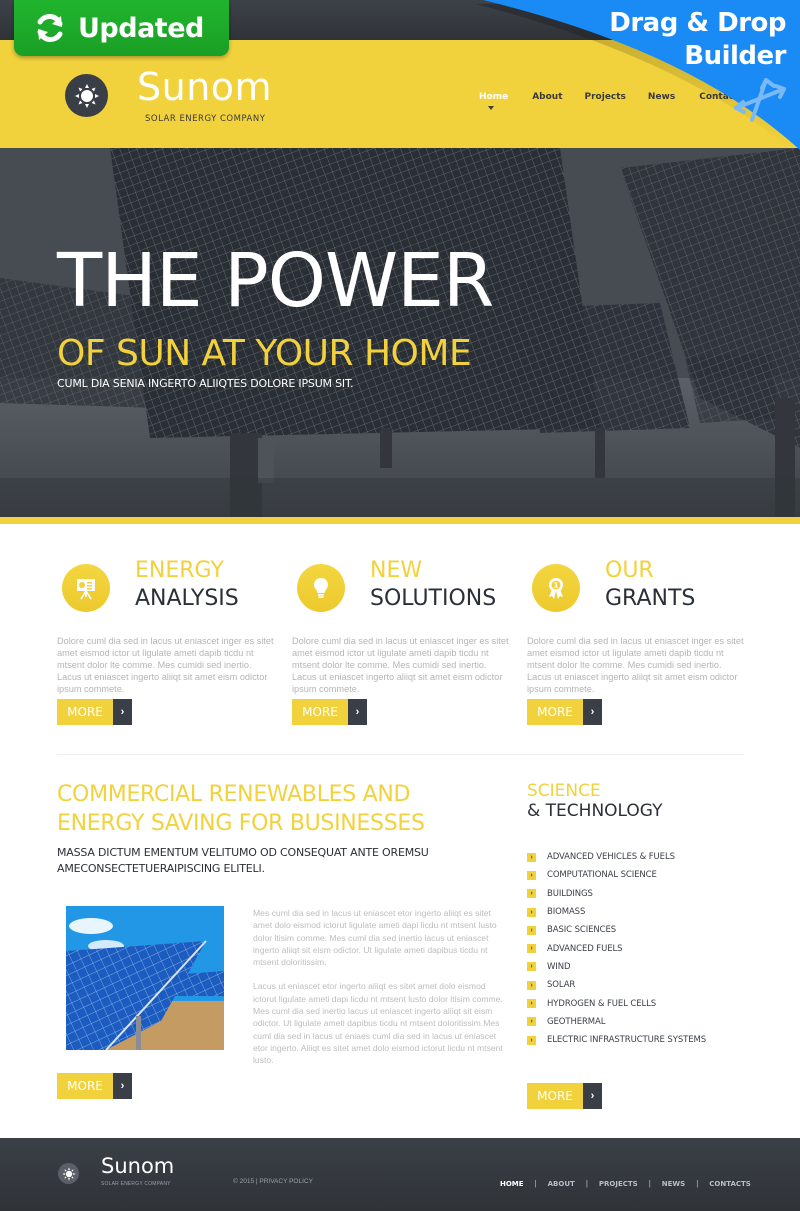  I want to click on science-list-item: › SOLAR, so click(616, 985).